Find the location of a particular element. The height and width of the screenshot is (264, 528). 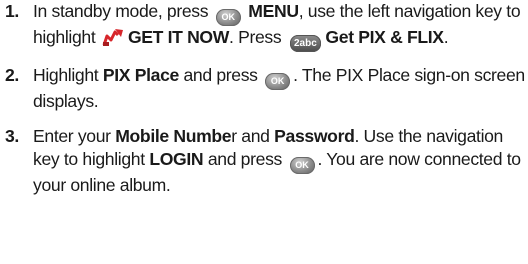

step-text: . Press is located at coordinates (255, 37).